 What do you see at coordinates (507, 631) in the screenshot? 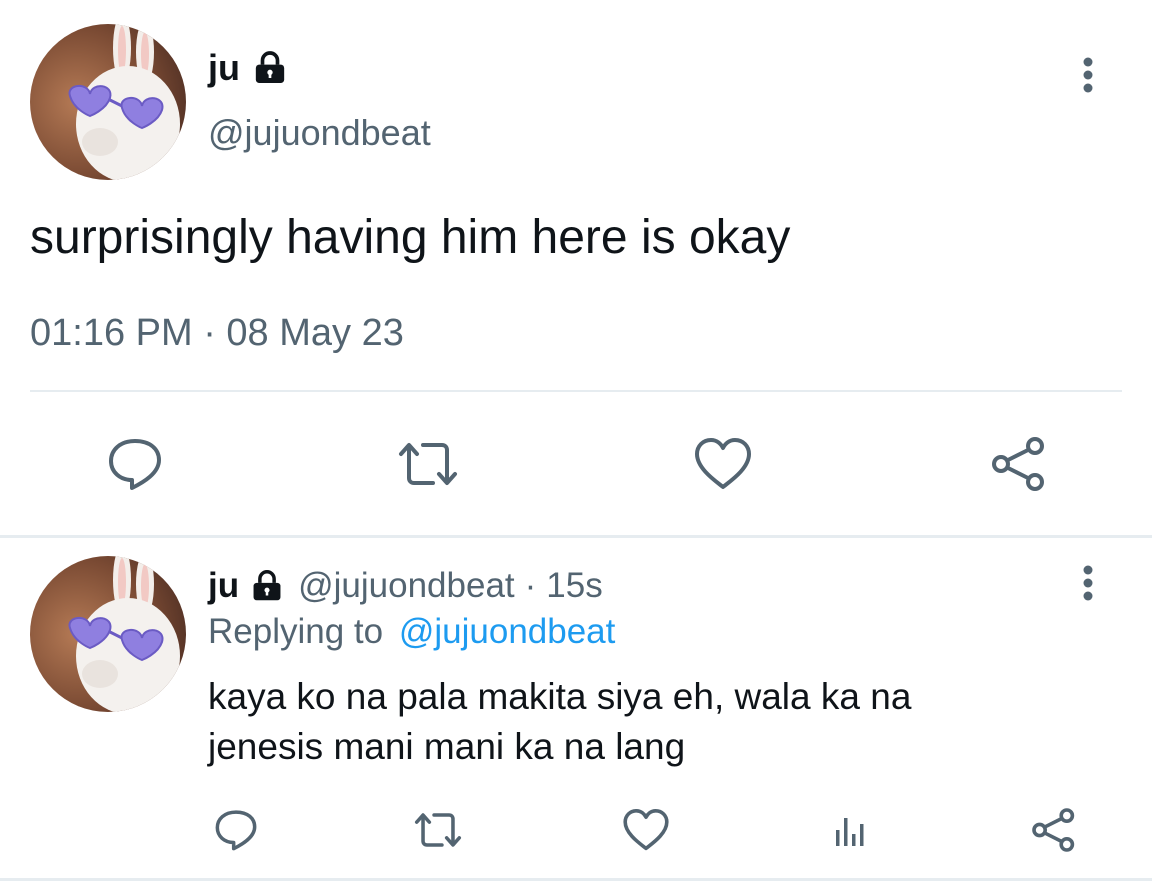
I see `replying-to-handle: @jujuondbeat` at bounding box center [507, 631].